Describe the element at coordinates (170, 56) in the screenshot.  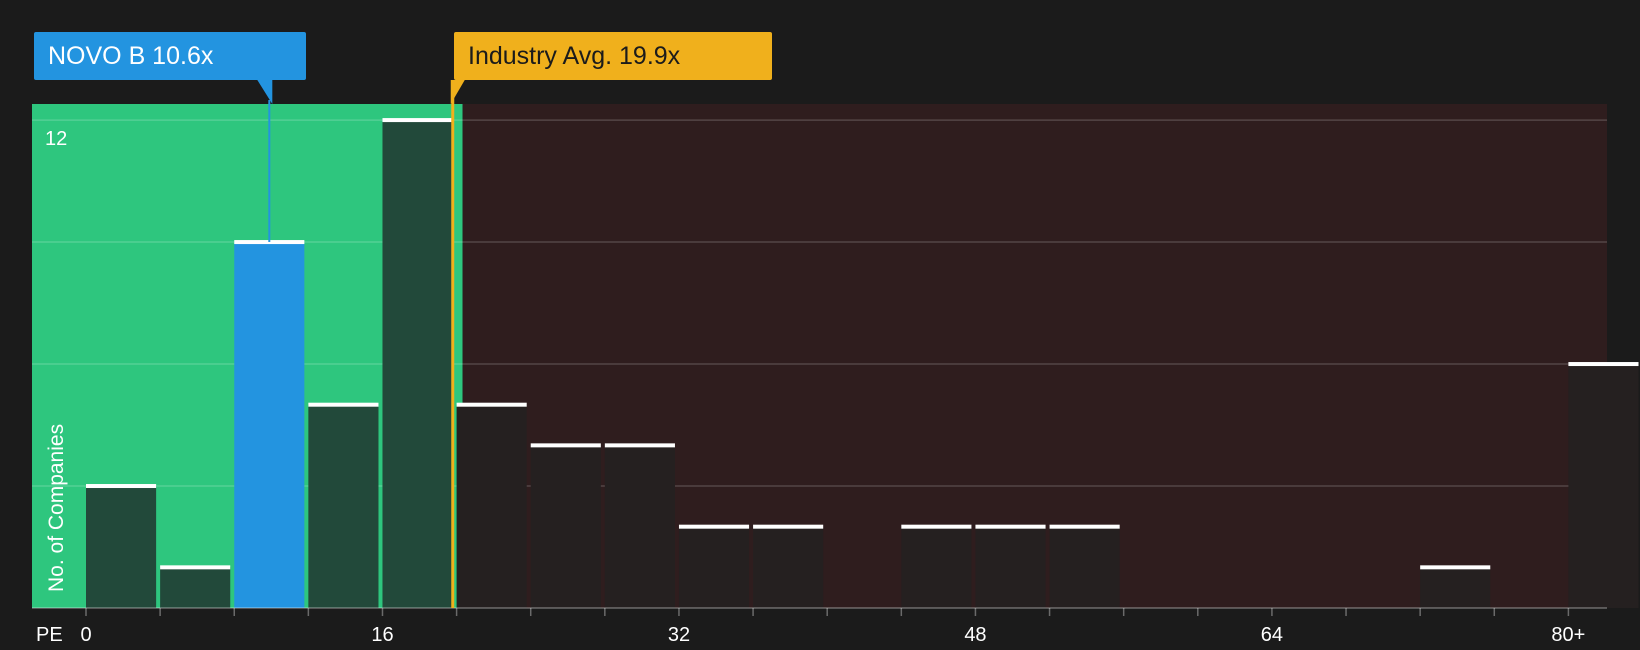
I see `company-pe-callout: NOVO B 10.6x` at that location.